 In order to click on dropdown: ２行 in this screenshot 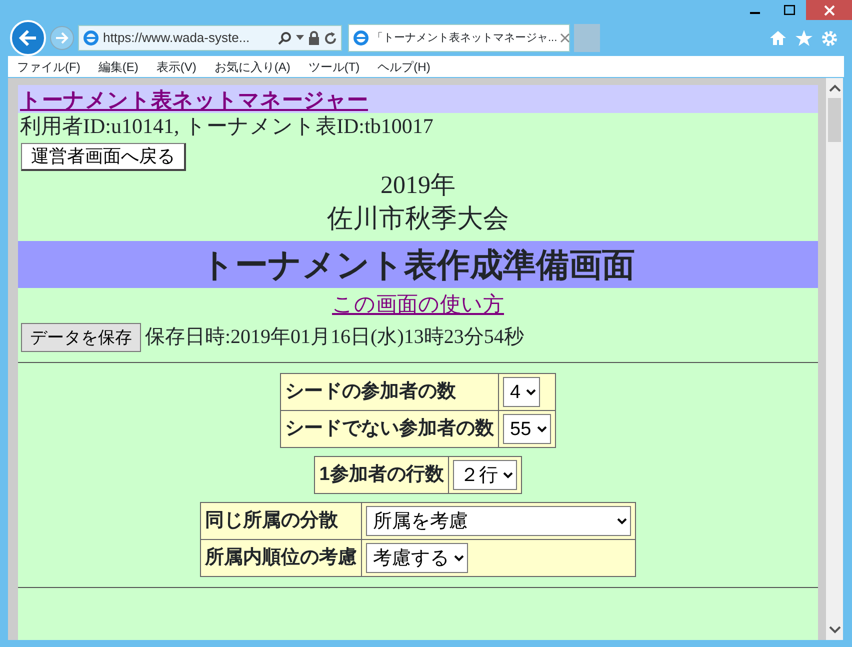, I will do `click(484, 475)`.